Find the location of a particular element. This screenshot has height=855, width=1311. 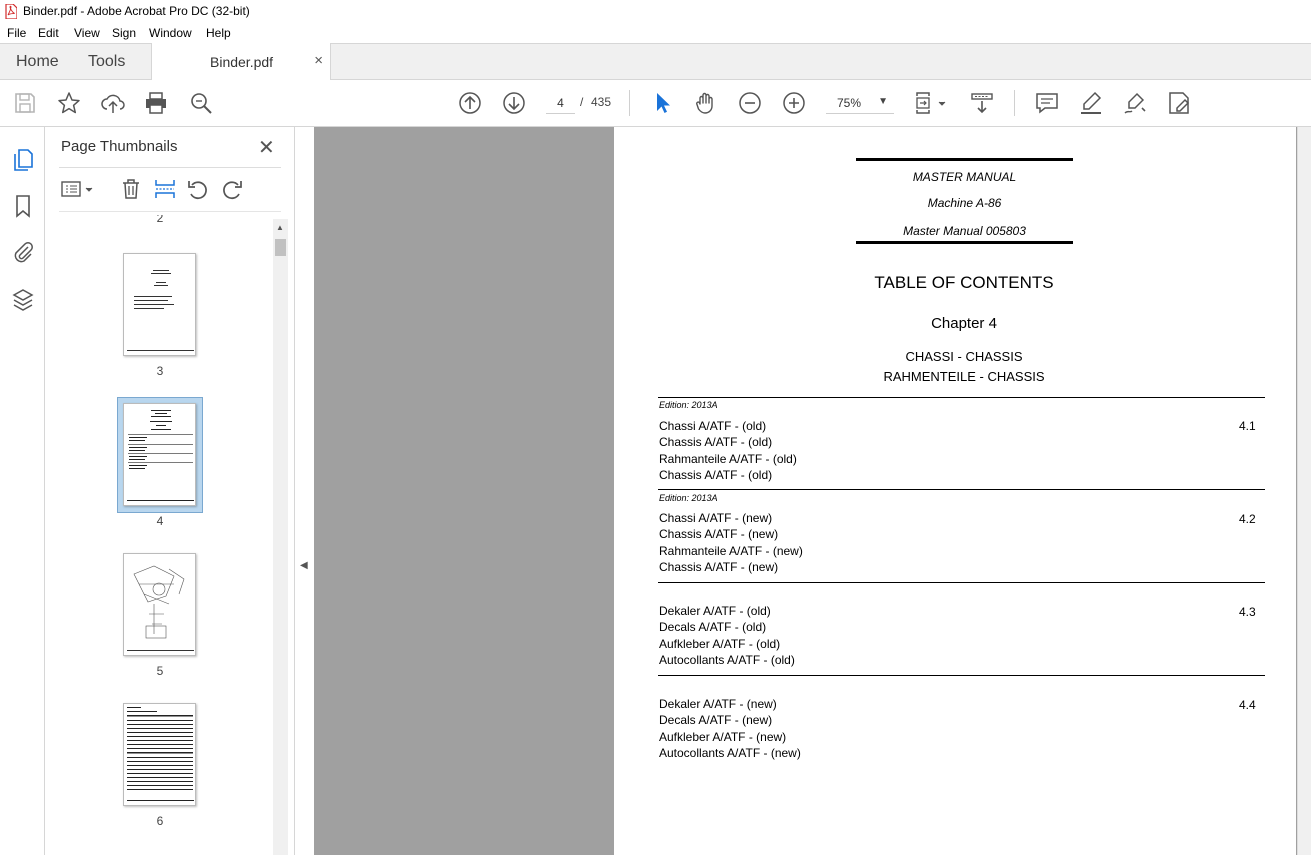

chapter-subtitle: CHASSI - CHASSIS is located at coordinates (964, 356).